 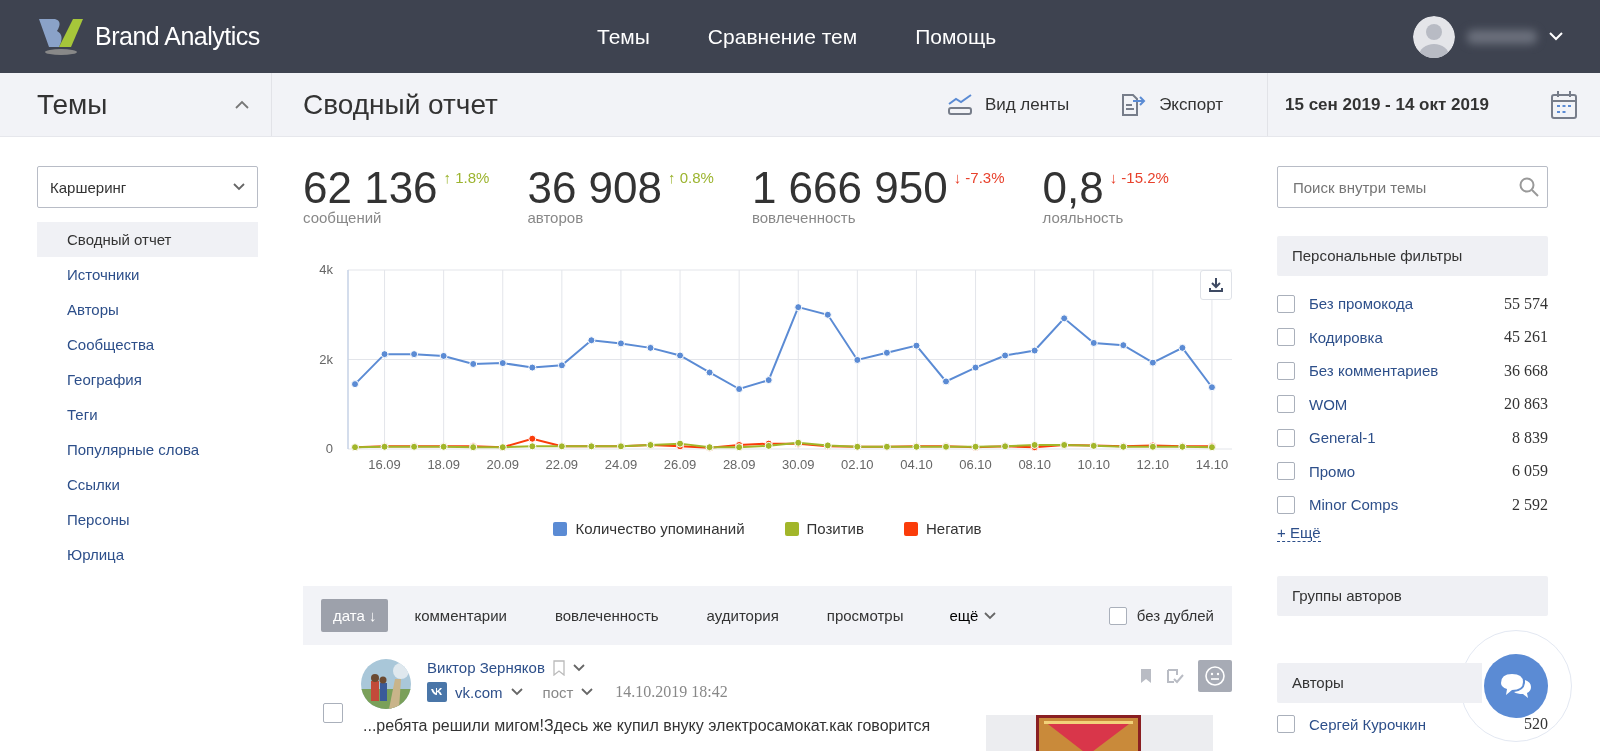 I want to click on author-link: Виктор Зерняков, so click(x=486, y=667).